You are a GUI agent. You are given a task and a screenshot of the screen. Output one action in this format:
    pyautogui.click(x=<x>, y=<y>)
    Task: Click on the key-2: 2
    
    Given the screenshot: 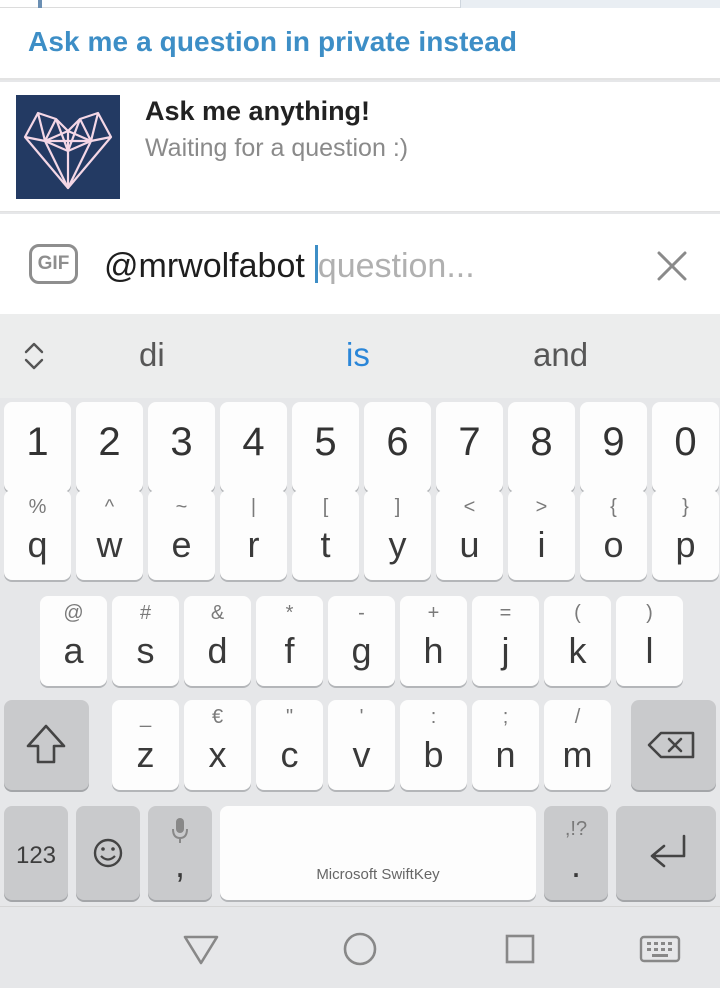 What is the action you would take?
    pyautogui.click(x=109, y=447)
    